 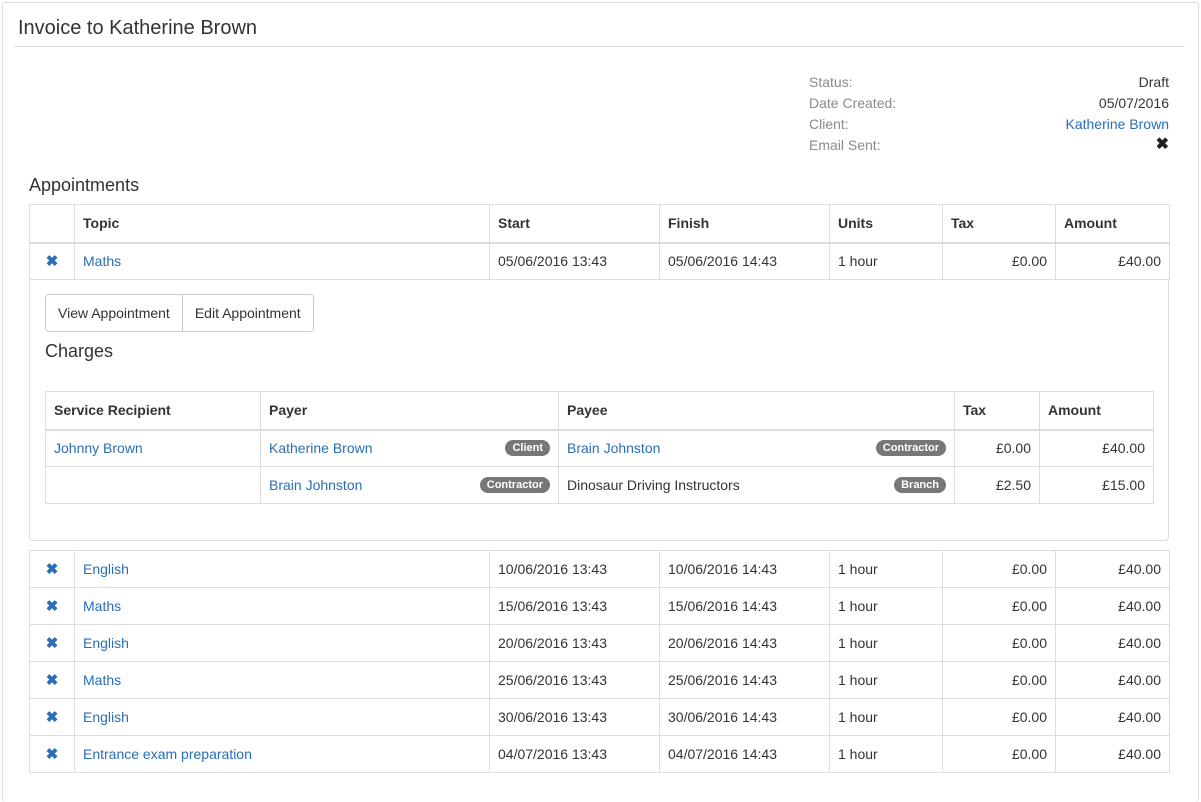 What do you see at coordinates (574, 569) in the screenshot?
I see `start-cell: 10/06/2016 13:43` at bounding box center [574, 569].